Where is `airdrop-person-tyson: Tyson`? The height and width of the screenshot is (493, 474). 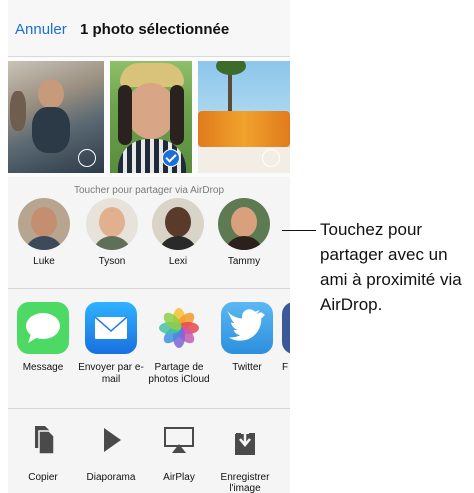 airdrop-person-tyson: Tyson is located at coordinates (112, 232).